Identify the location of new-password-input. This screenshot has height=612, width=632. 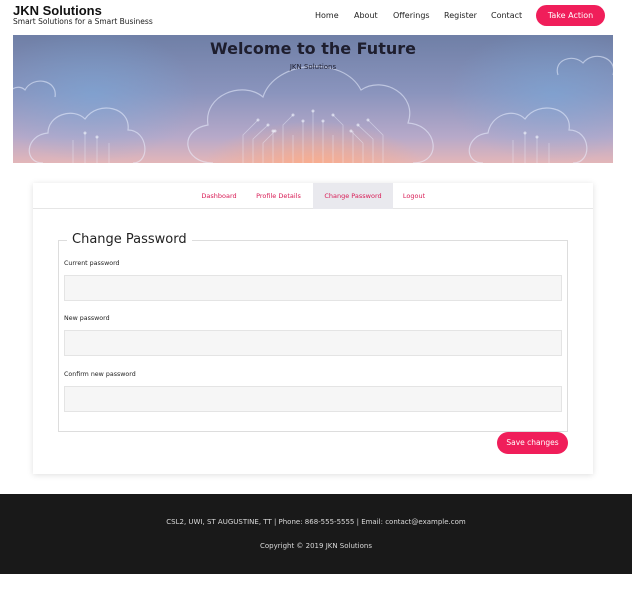
(313, 343).